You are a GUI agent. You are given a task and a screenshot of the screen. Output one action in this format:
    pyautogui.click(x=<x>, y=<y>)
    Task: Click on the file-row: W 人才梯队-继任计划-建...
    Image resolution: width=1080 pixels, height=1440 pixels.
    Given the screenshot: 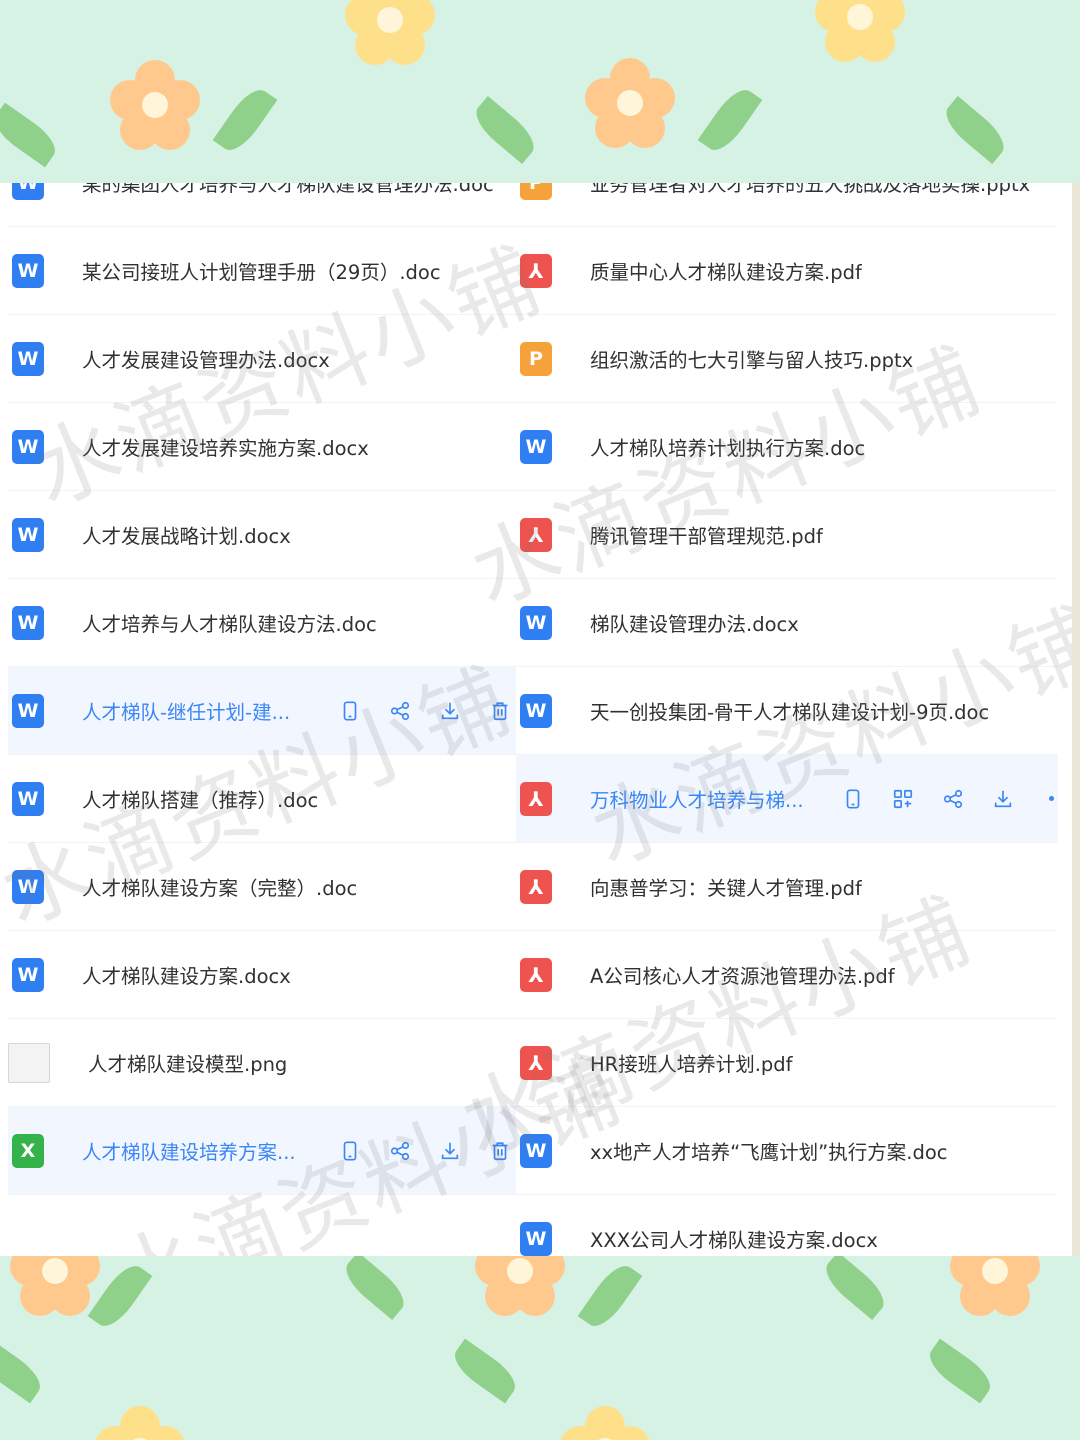 What is the action you would take?
    pyautogui.click(x=262, y=711)
    